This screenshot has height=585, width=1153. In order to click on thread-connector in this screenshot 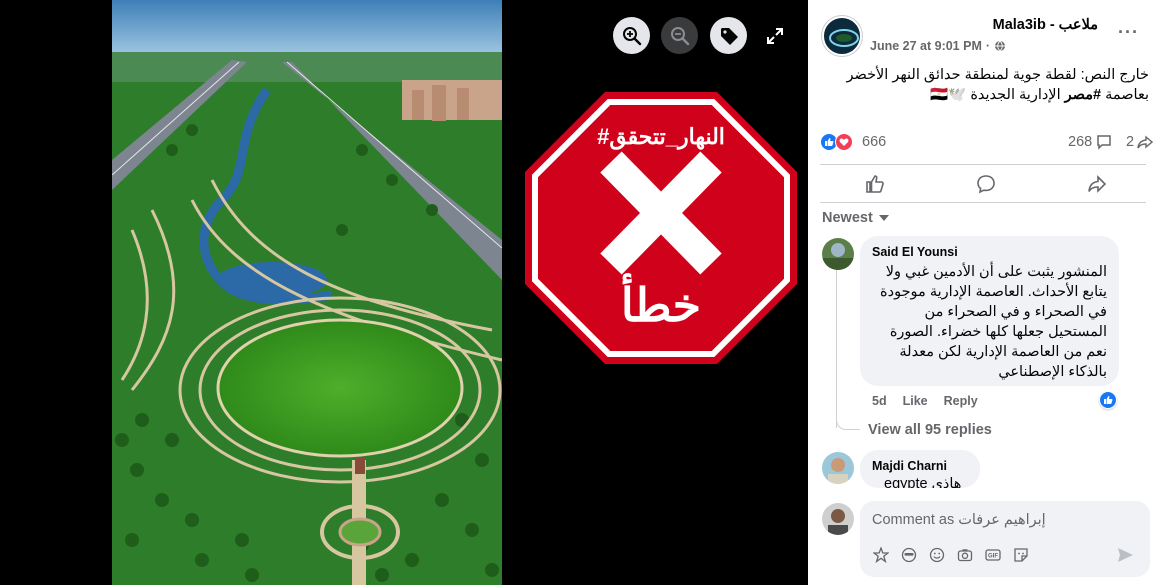, I will do `click(848, 421)`.